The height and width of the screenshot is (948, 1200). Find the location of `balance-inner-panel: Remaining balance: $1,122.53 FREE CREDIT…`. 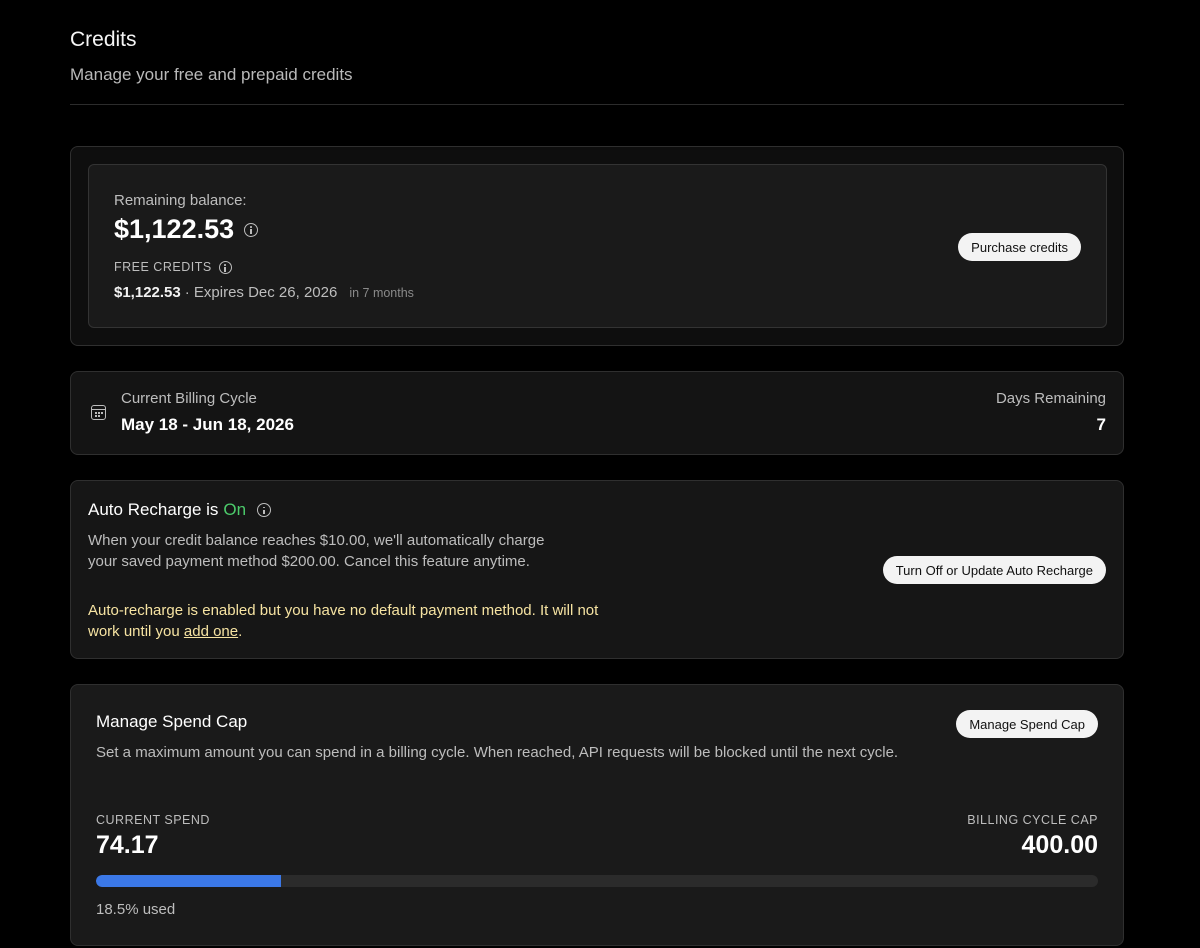

balance-inner-panel: Remaining balance: $1,122.53 FREE CREDIT… is located at coordinates (597, 246).